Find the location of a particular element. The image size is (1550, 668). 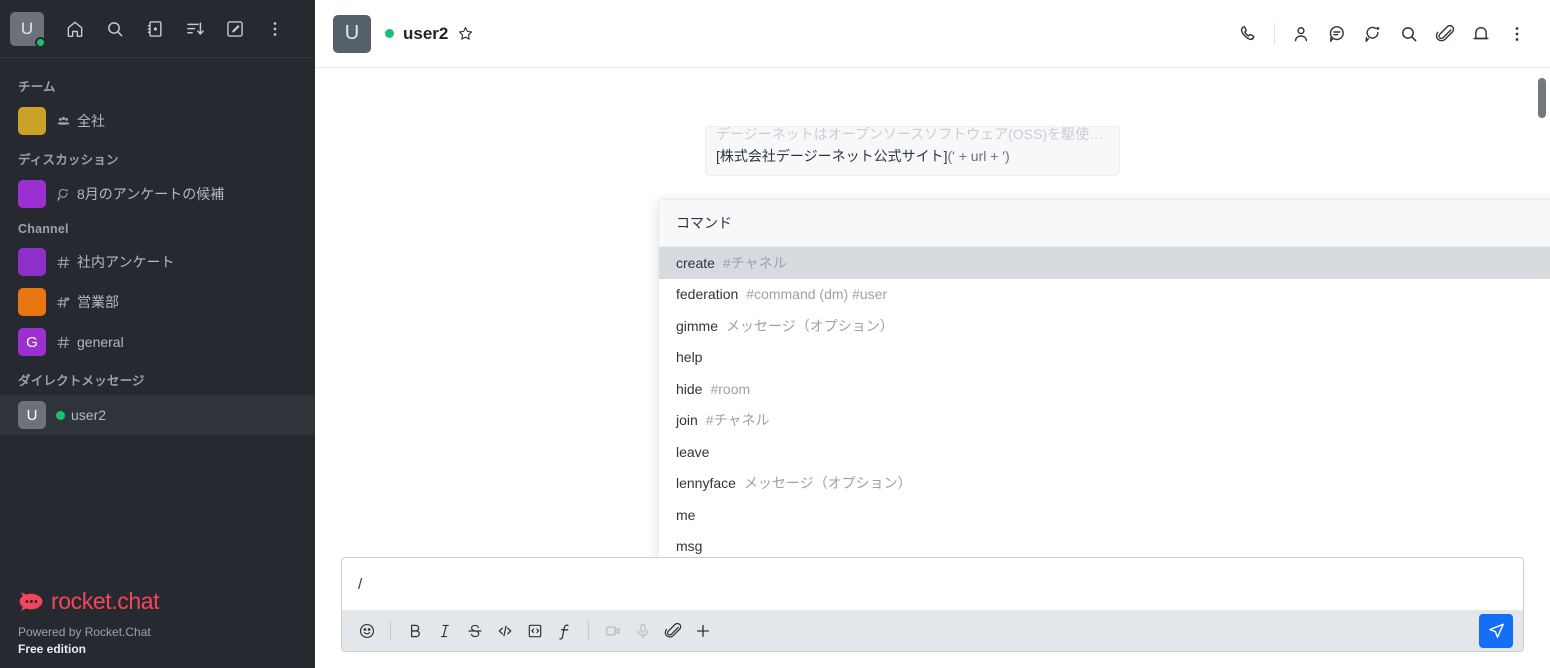

strikethrough-icon is located at coordinates (474, 630).